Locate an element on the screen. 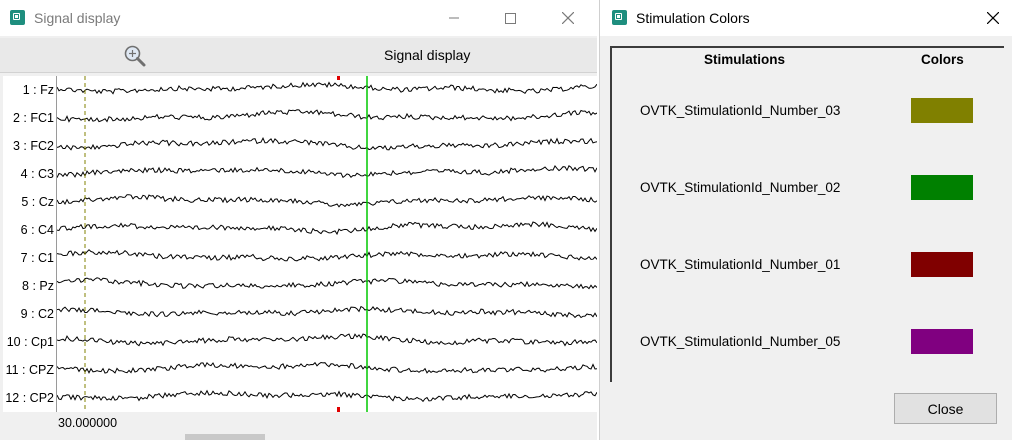 The height and width of the screenshot is (440, 1012). zoom-icon is located at coordinates (135, 56).